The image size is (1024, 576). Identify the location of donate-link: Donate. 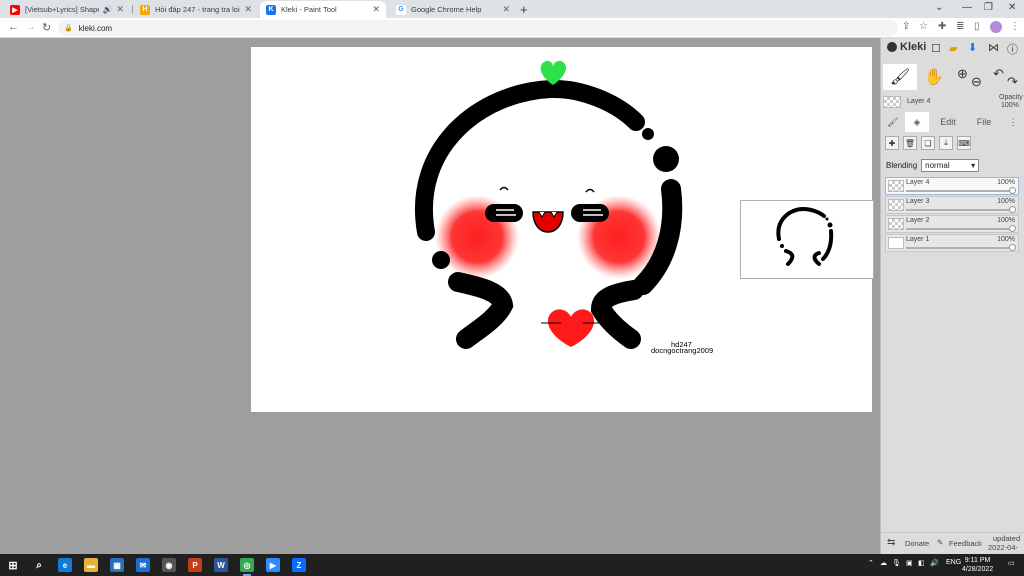
(917, 543).